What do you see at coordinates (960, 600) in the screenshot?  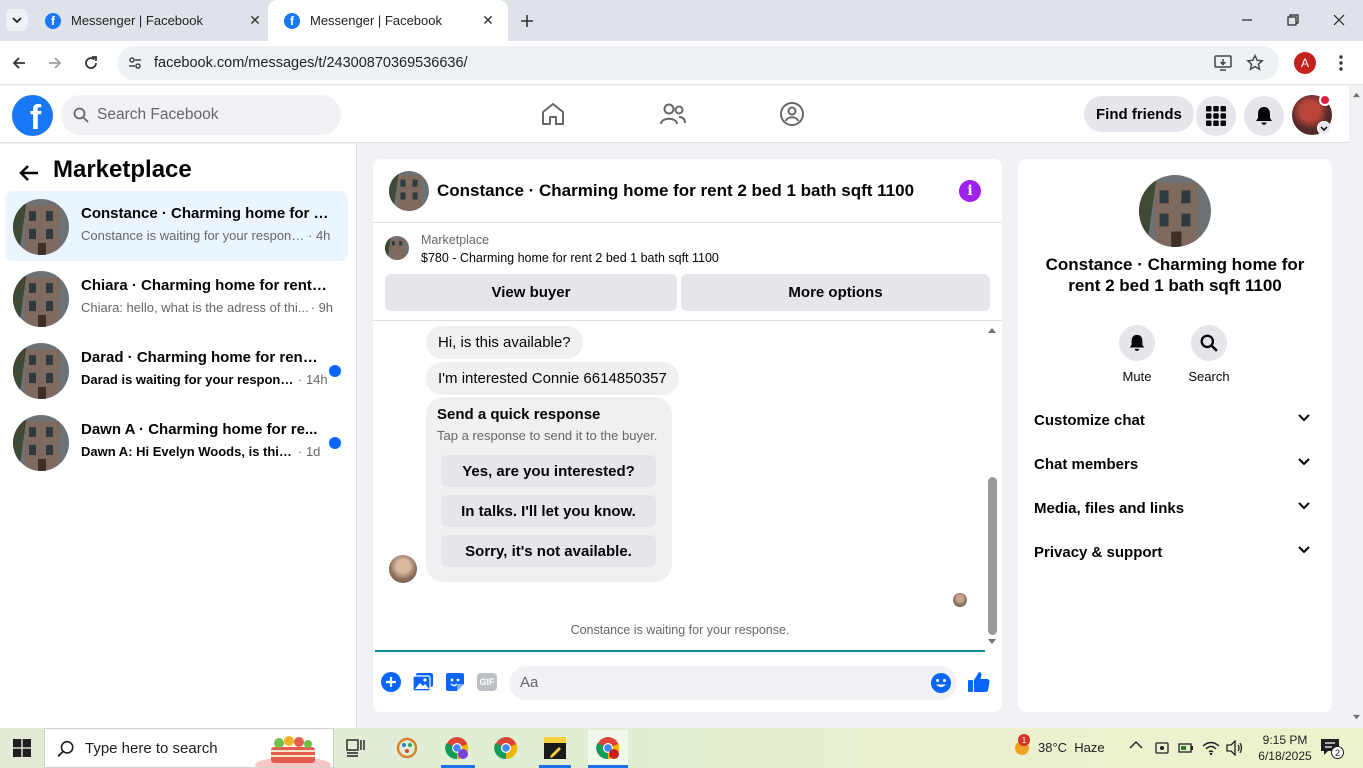 I see `seen-avatar` at bounding box center [960, 600].